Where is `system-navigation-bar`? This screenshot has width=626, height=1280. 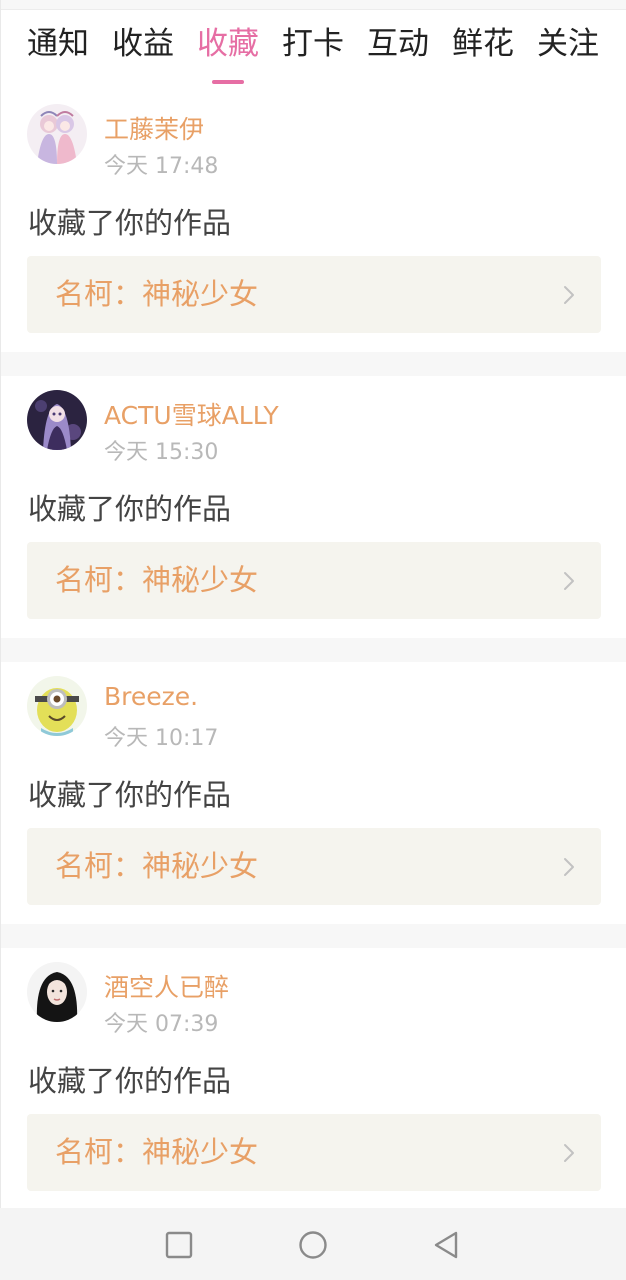 system-navigation-bar is located at coordinates (313, 1244).